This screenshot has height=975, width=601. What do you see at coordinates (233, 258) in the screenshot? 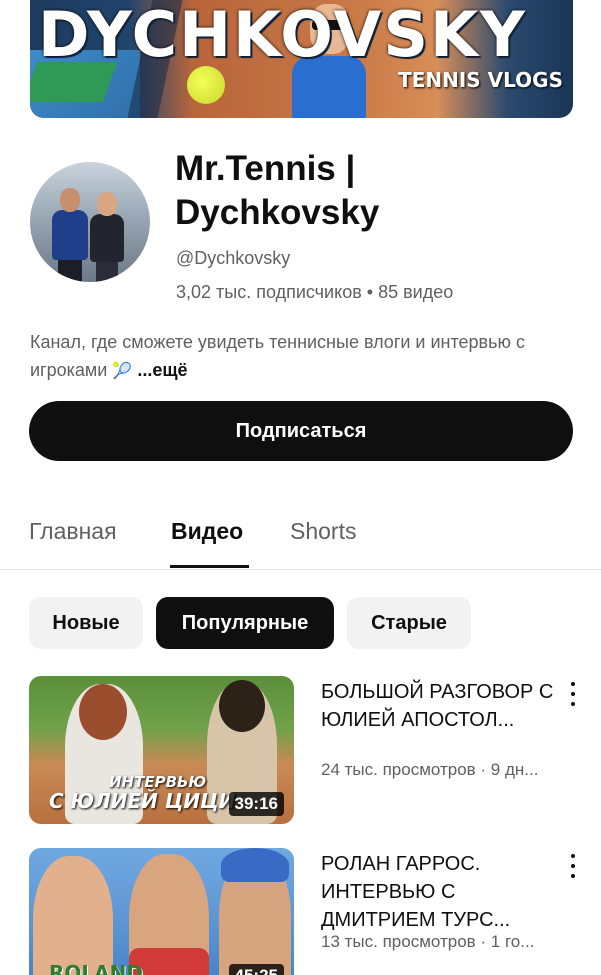
I see `channel-handle: @Dychkovsky` at bounding box center [233, 258].